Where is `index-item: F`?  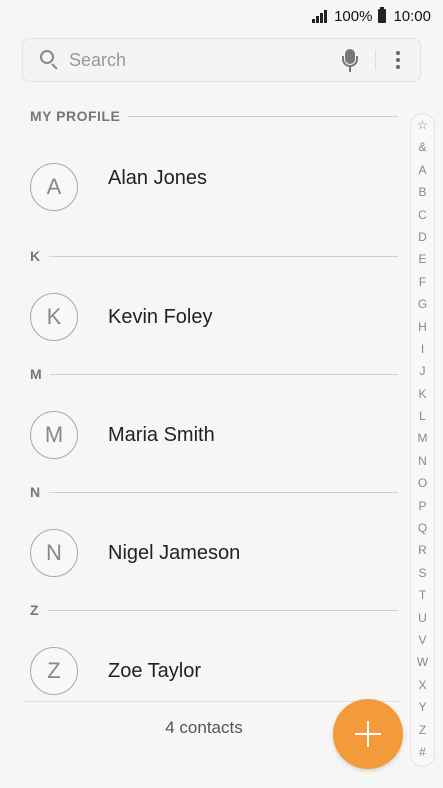 index-item: F is located at coordinates (422, 282).